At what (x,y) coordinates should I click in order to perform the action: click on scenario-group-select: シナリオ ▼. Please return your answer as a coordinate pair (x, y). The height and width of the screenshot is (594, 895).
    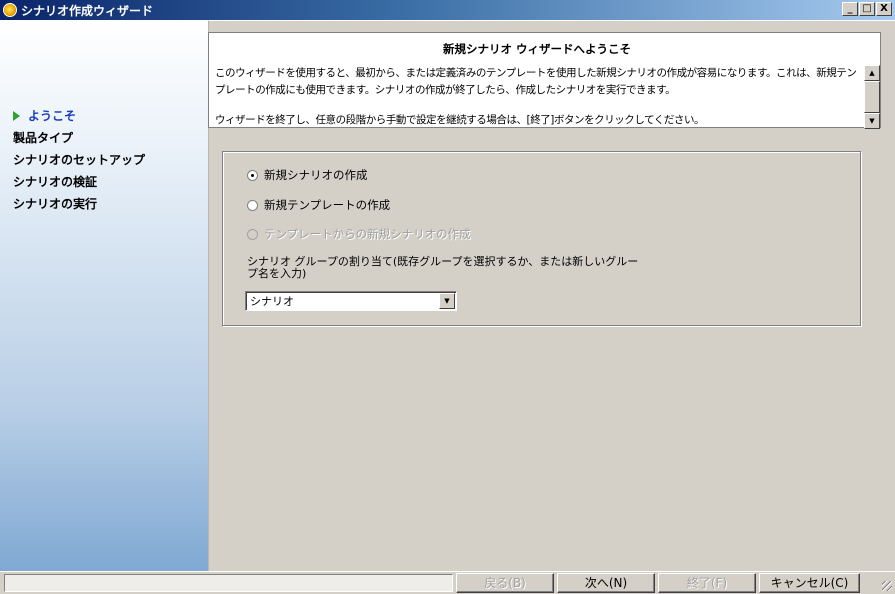
    Looking at the image, I should click on (351, 301).